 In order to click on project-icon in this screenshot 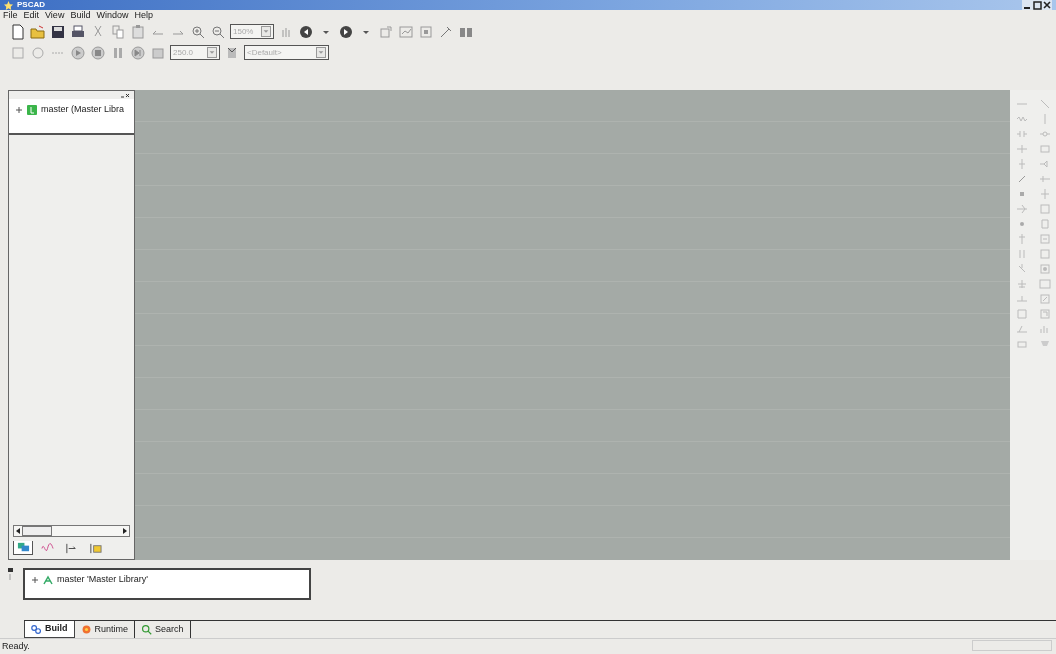, I will do `click(48, 579)`.